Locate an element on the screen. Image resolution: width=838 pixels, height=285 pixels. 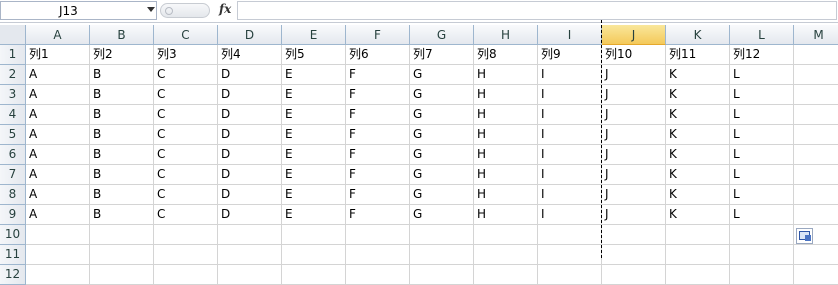
cell-F3: F is located at coordinates (378, 95).